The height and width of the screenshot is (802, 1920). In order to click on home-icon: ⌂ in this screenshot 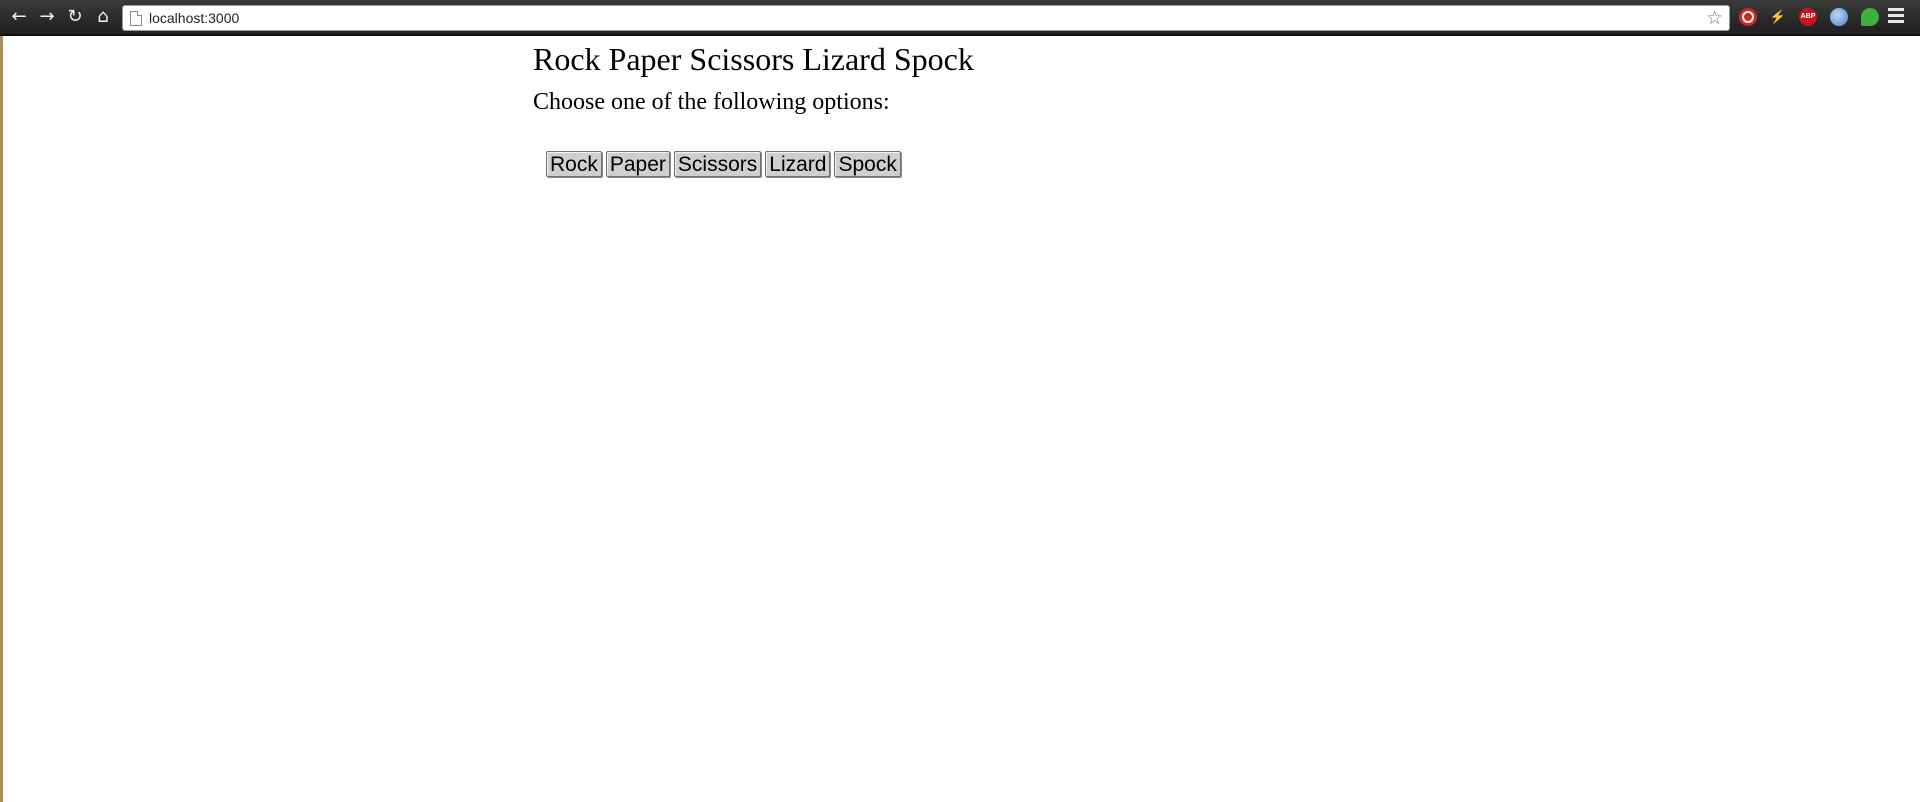, I will do `click(103, 17)`.